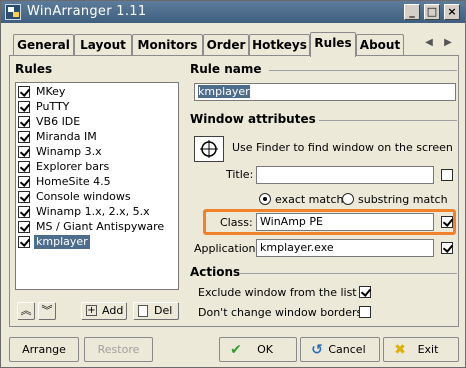  Describe the element at coordinates (240, 174) in the screenshot. I see `title-label: Title:` at that location.